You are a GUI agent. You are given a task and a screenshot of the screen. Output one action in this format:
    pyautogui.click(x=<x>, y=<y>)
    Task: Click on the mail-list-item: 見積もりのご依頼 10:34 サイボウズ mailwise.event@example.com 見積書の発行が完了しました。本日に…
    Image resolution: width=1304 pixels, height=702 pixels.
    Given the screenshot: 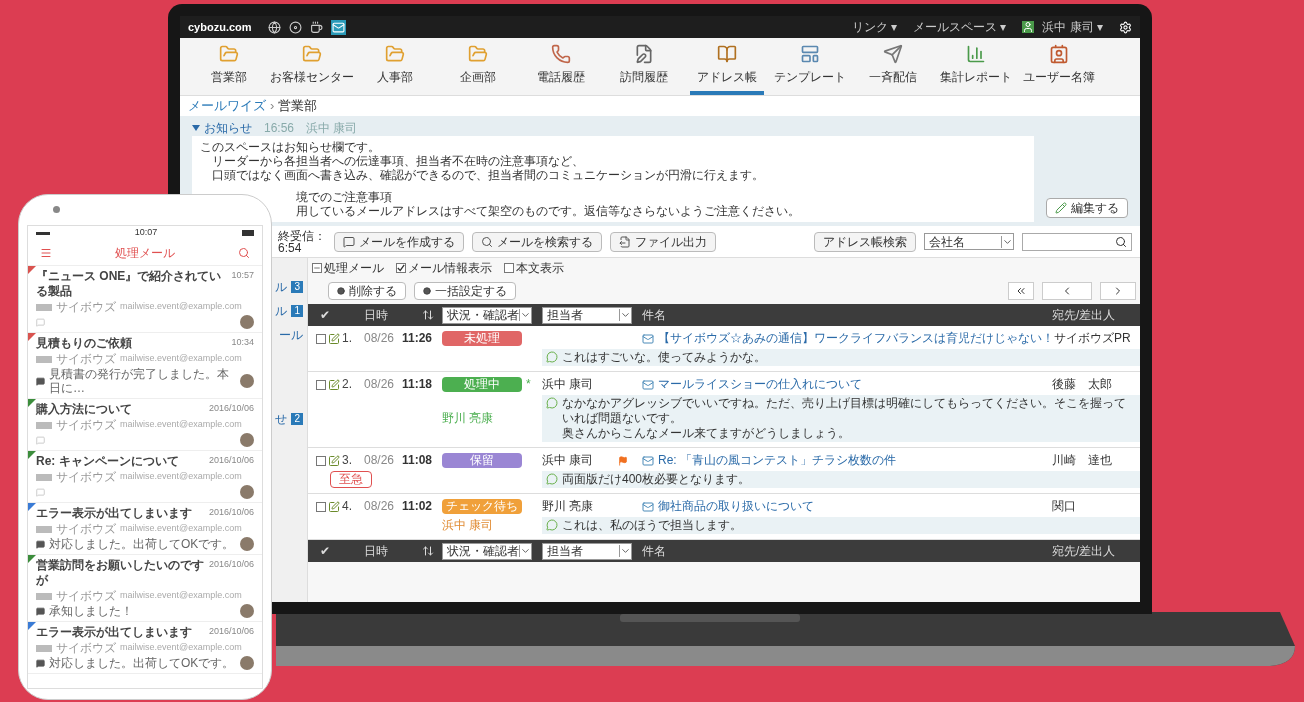 What is the action you would take?
    pyautogui.click(x=145, y=366)
    